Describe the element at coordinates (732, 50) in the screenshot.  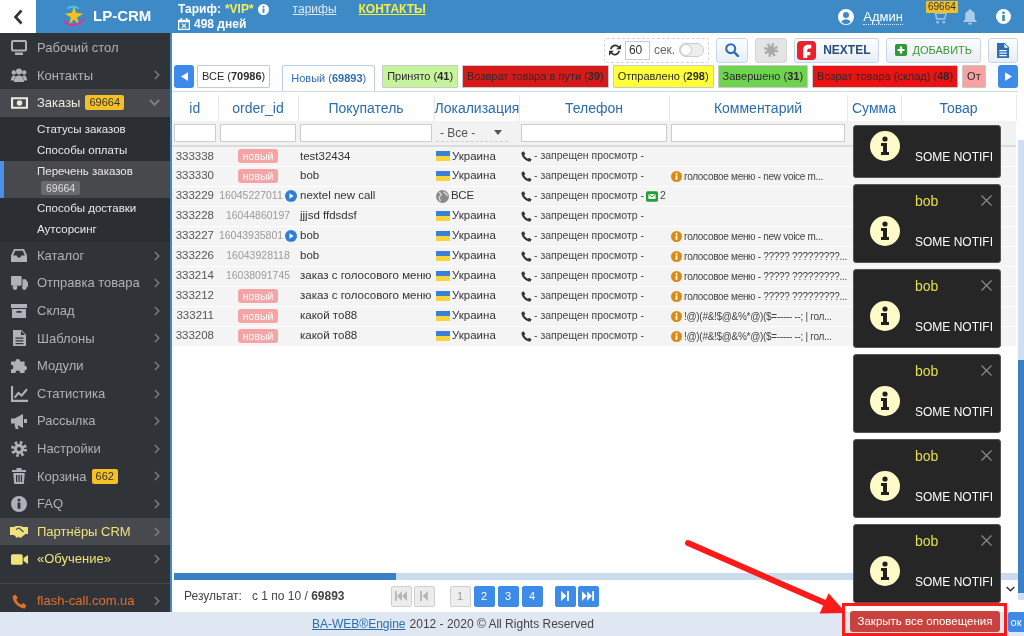
I see `search-button` at that location.